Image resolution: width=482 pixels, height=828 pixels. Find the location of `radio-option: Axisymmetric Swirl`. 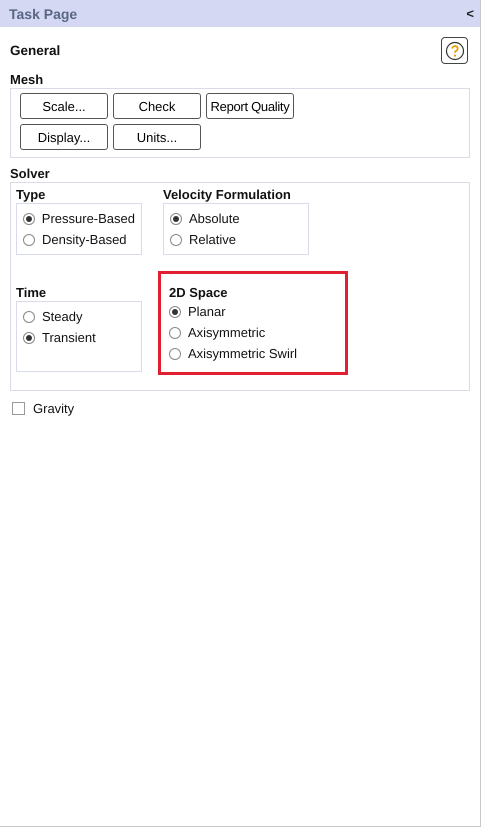

radio-option: Axisymmetric Swirl is located at coordinates (253, 353).